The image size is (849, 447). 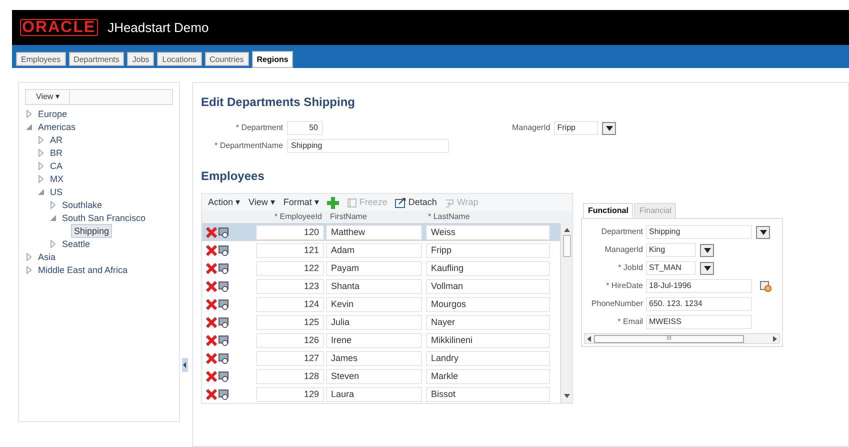 What do you see at coordinates (56, 140) in the screenshot?
I see `tree-item: AR` at bounding box center [56, 140].